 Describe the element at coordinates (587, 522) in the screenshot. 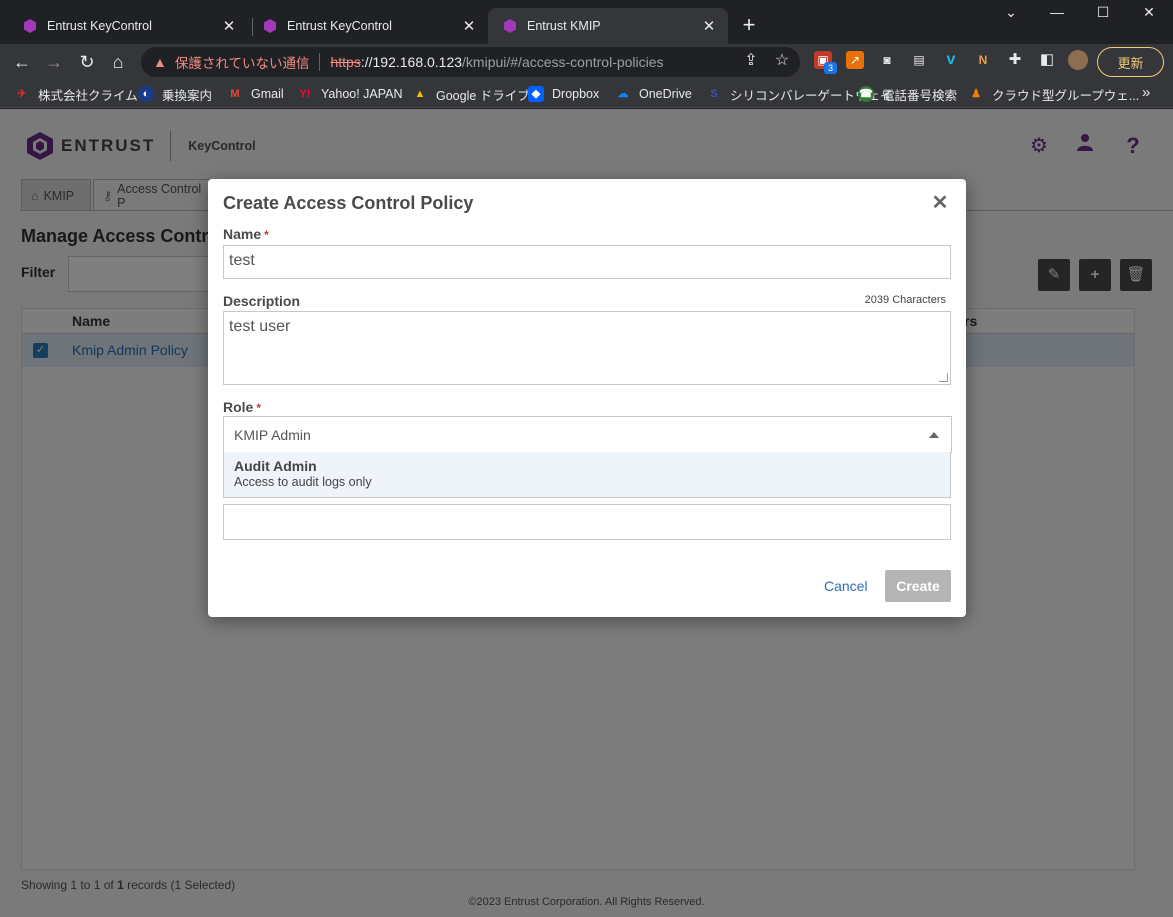

I see `additional-input` at that location.